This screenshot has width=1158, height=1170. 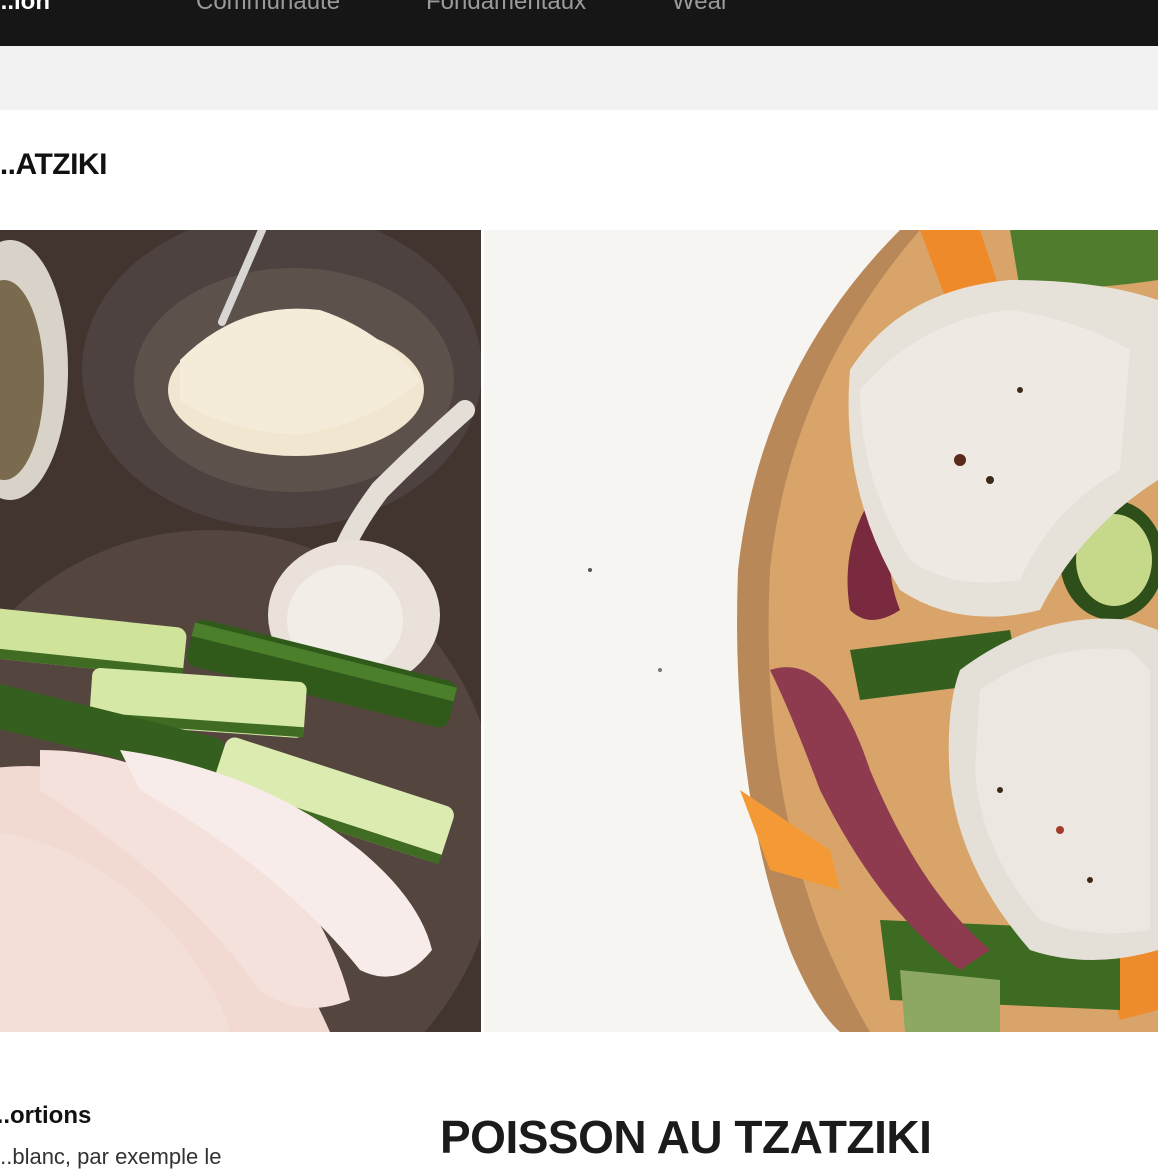 What do you see at coordinates (25, 8) in the screenshot?
I see `nav-brand: ...ion` at bounding box center [25, 8].